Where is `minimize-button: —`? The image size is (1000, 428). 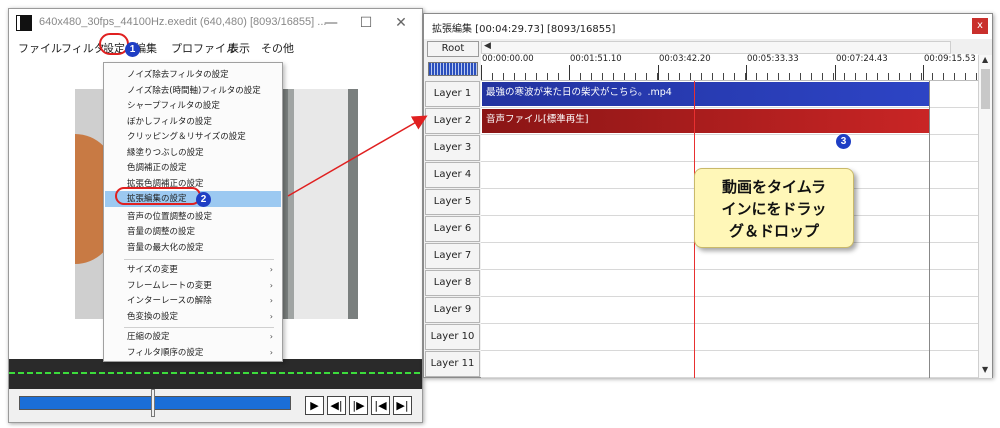 minimize-button: — is located at coordinates (331, 23).